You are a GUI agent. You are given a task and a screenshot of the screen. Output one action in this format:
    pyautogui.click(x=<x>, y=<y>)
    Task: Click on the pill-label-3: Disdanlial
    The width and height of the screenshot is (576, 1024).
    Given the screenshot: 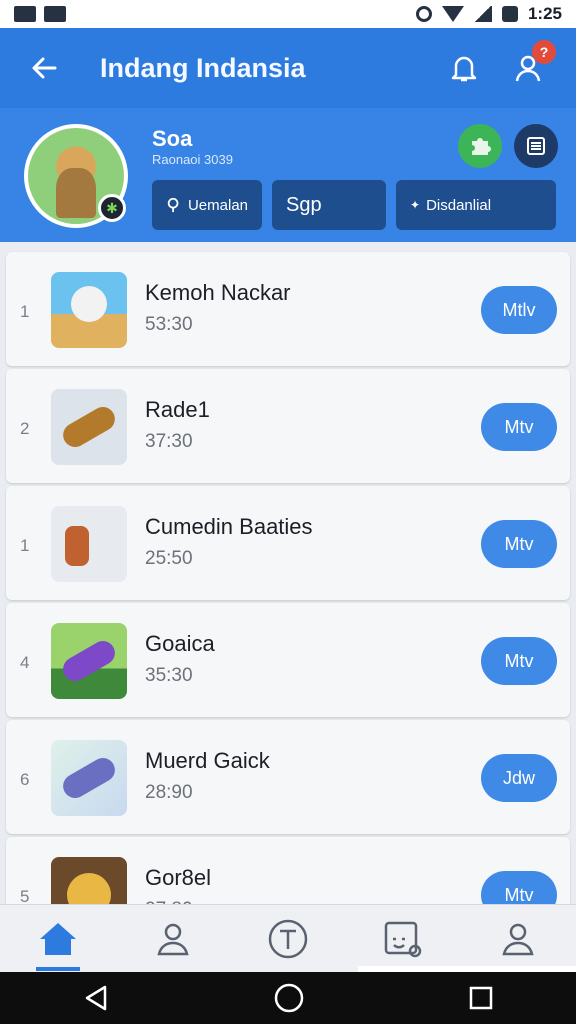 What is the action you would take?
    pyautogui.click(x=459, y=205)
    